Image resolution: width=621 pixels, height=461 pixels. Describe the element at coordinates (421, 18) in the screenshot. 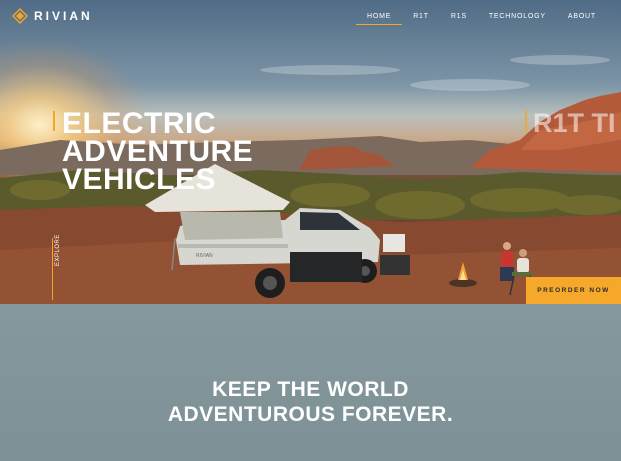

I see `nav-item-r1t: R1T` at that location.